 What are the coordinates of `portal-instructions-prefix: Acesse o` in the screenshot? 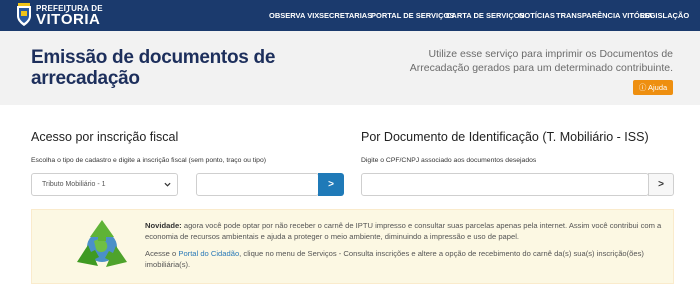 It's located at (161, 253).